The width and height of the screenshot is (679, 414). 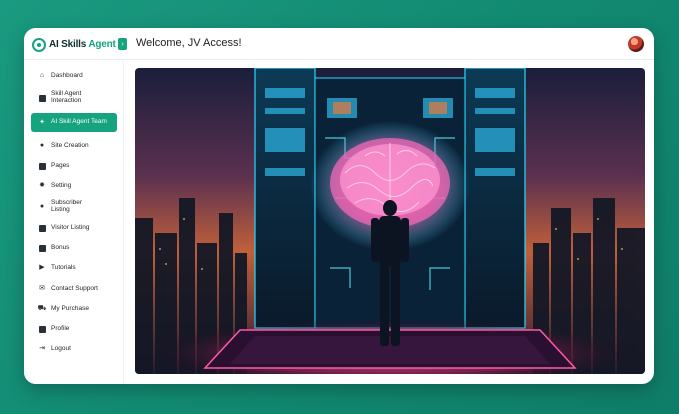 What do you see at coordinates (42, 98) in the screenshot?
I see `id-card-icon` at bounding box center [42, 98].